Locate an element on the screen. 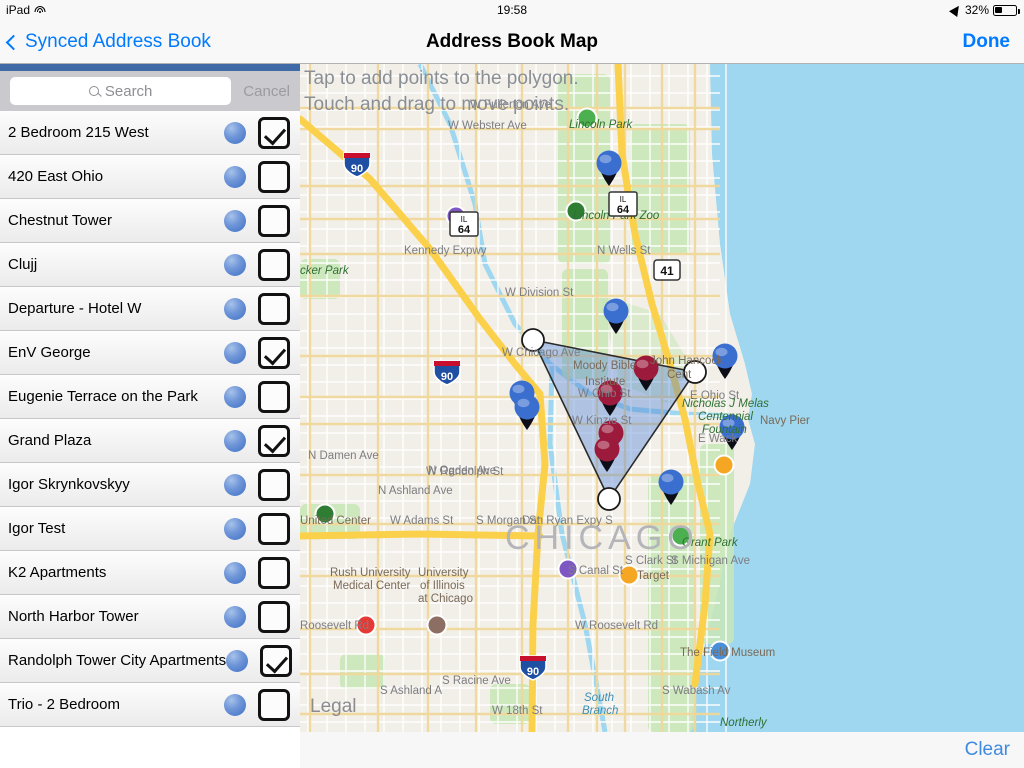 Image resolution: width=1024 pixels, height=768 pixels. list-item: North Harbor Tower is located at coordinates (150, 617).